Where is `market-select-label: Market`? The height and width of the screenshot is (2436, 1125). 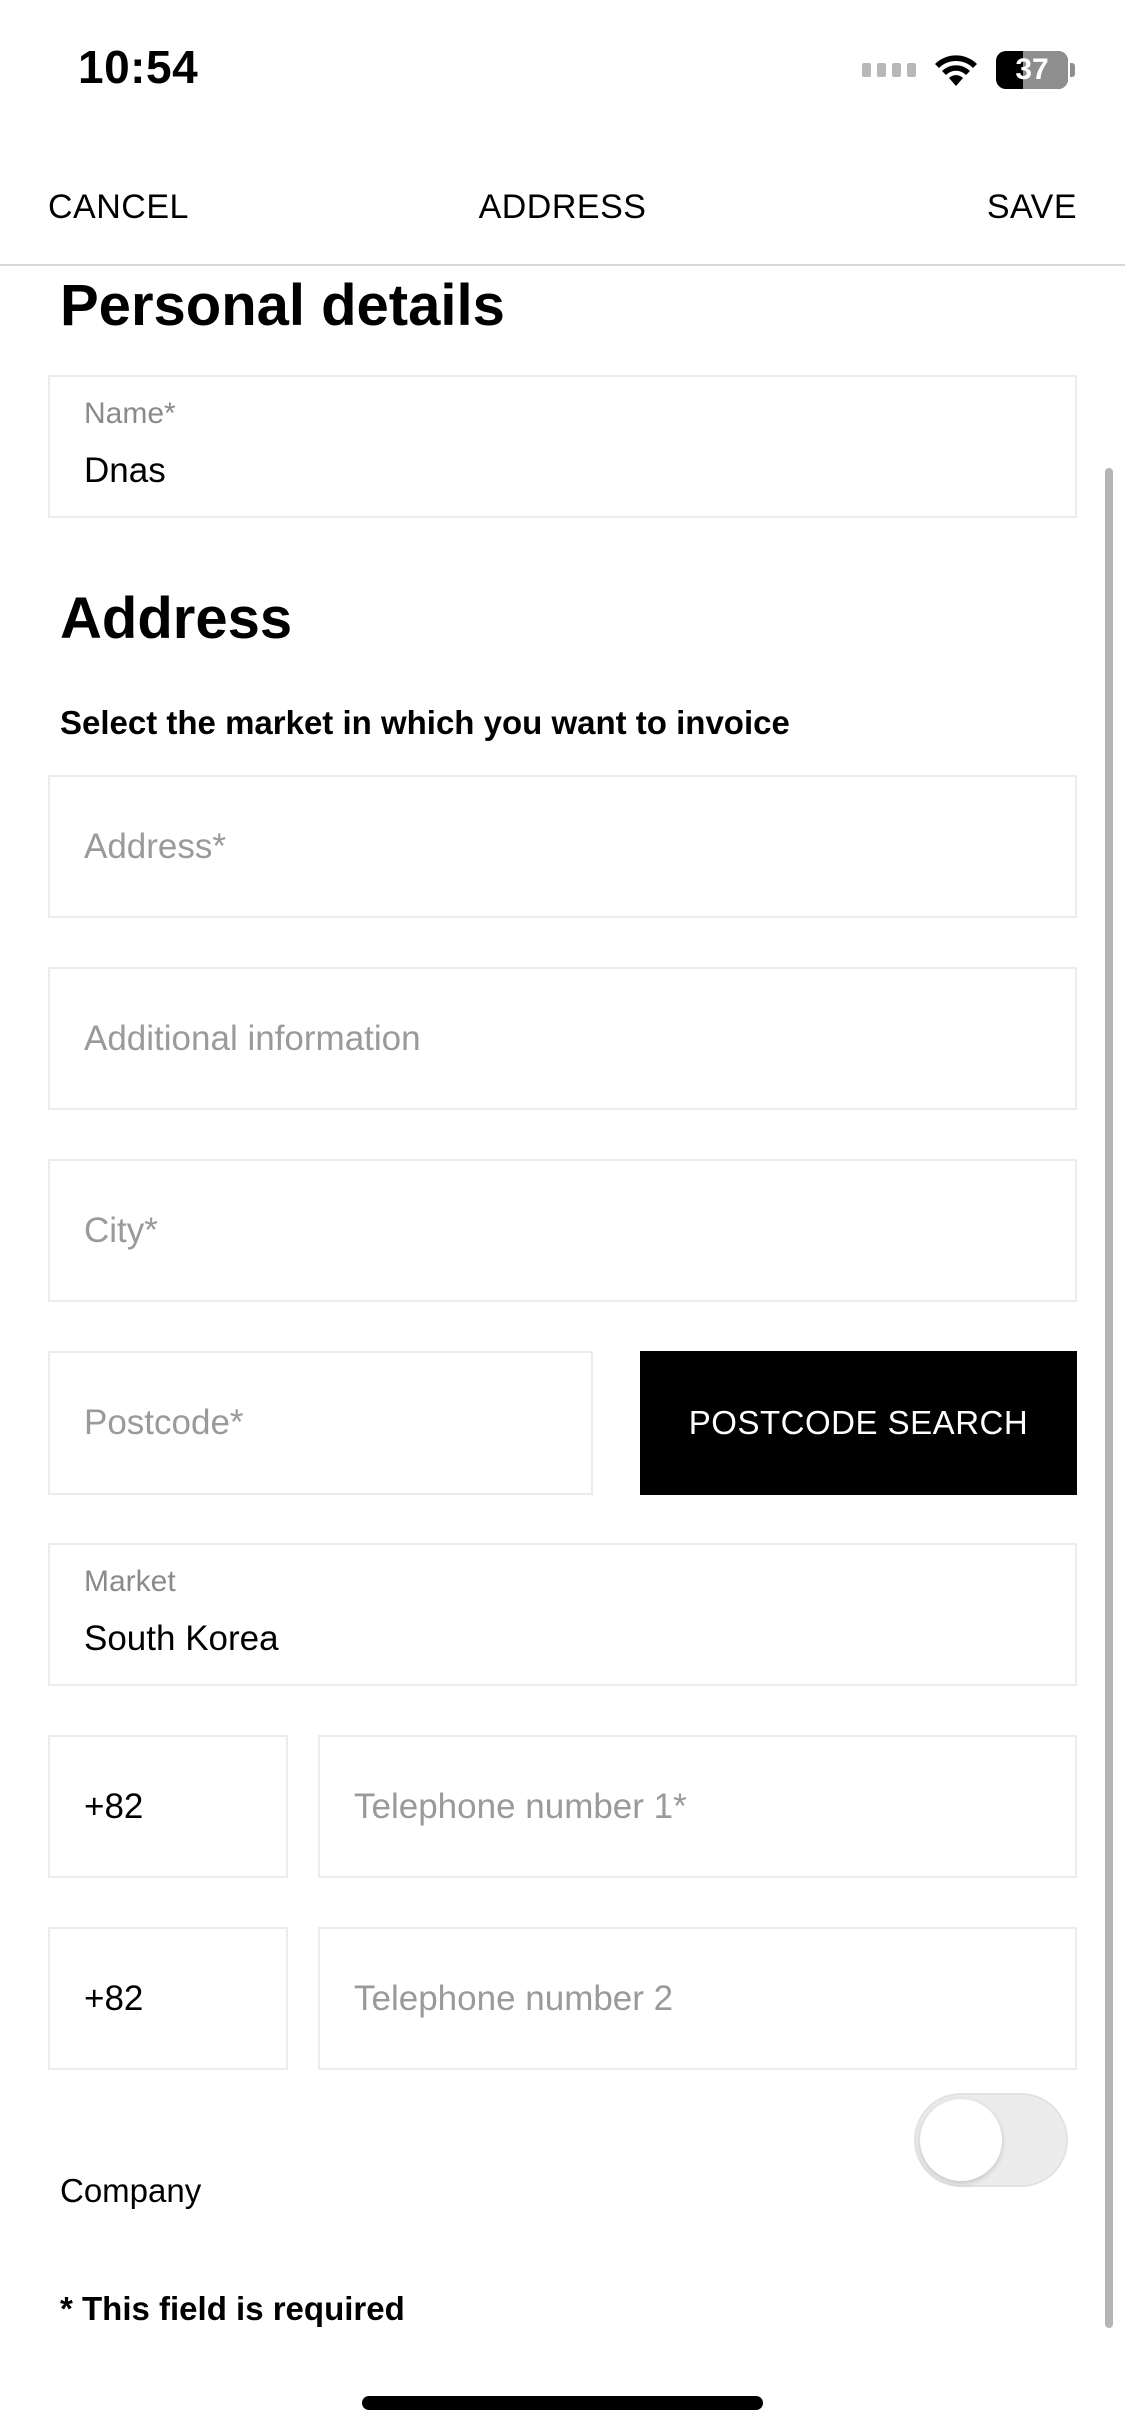
market-select-label: Market is located at coordinates (130, 1581).